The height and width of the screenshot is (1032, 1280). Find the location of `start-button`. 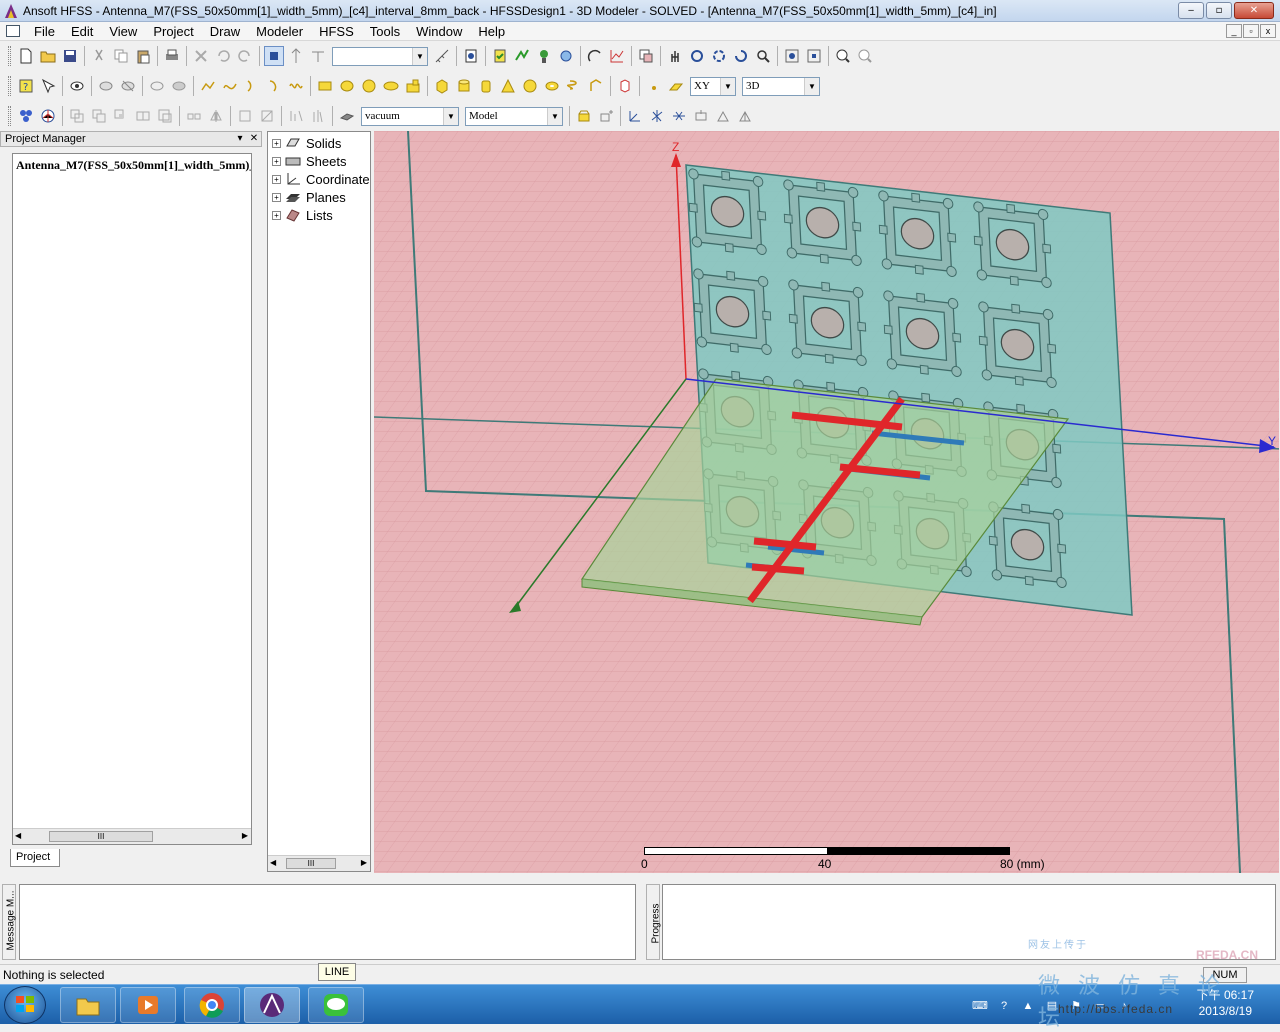

start-button is located at coordinates (25, 1005).